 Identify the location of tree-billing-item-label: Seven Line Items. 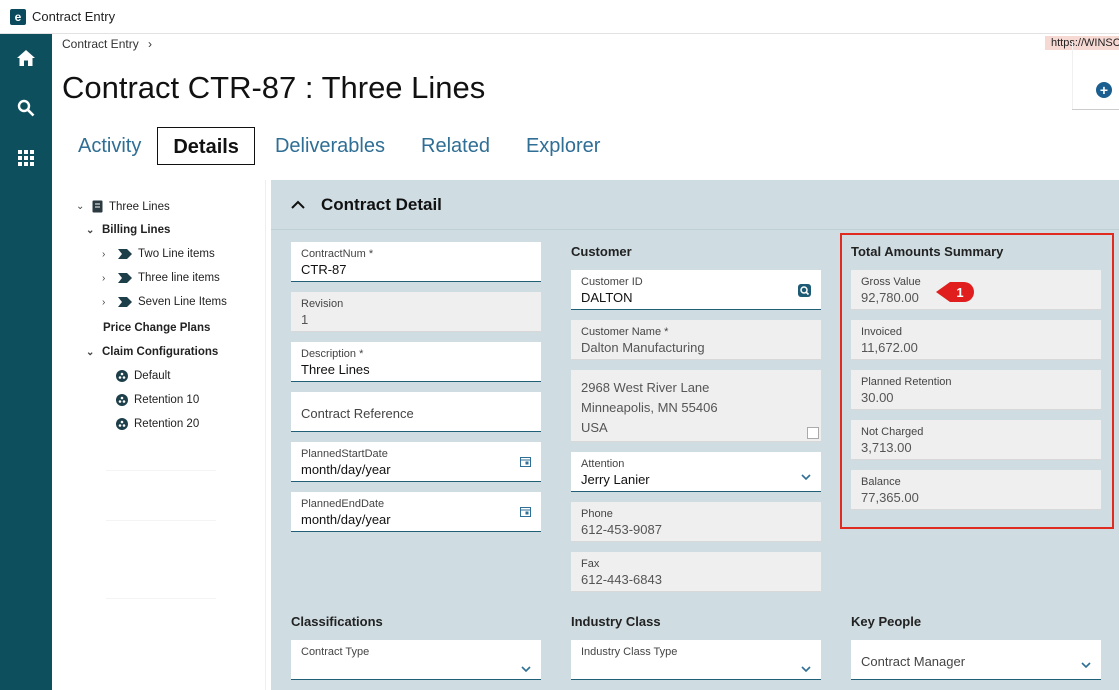
(182, 302).